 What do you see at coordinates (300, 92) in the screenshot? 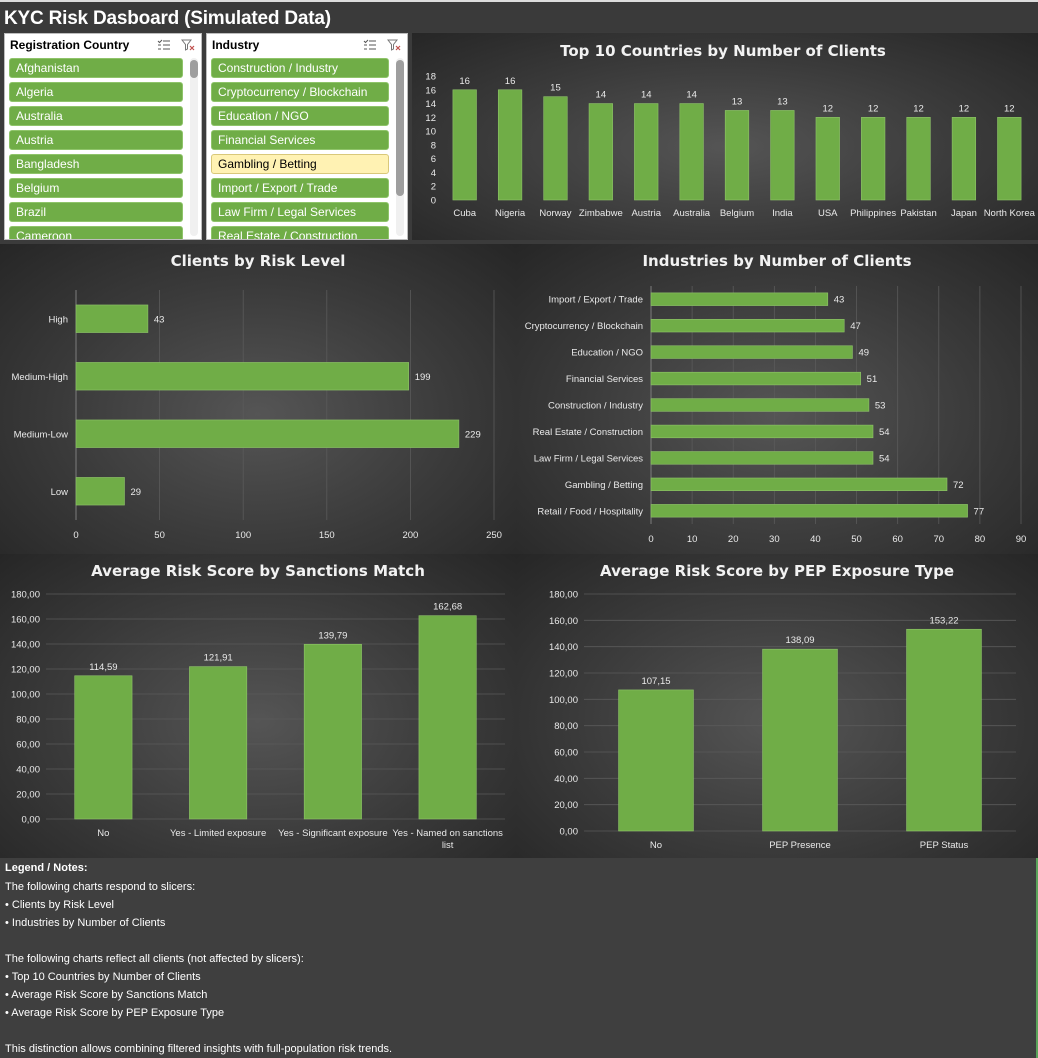
I see `slicer-item: Cryptocurrency / Blockchain` at bounding box center [300, 92].